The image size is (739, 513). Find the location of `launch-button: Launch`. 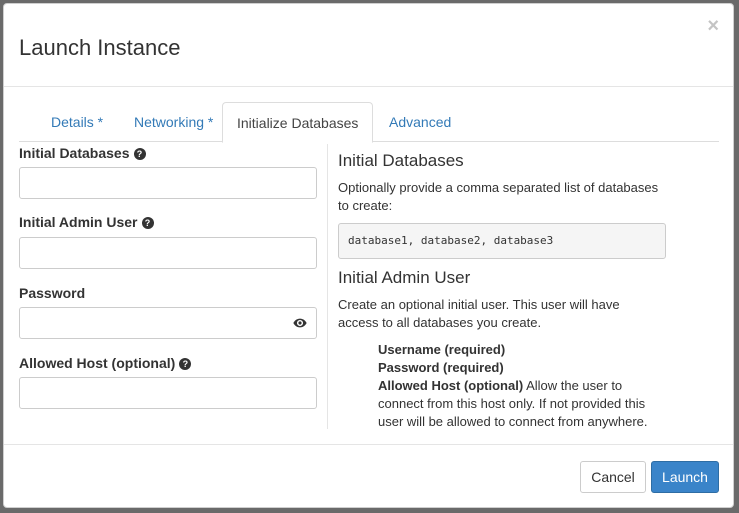

launch-button: Launch is located at coordinates (685, 477).